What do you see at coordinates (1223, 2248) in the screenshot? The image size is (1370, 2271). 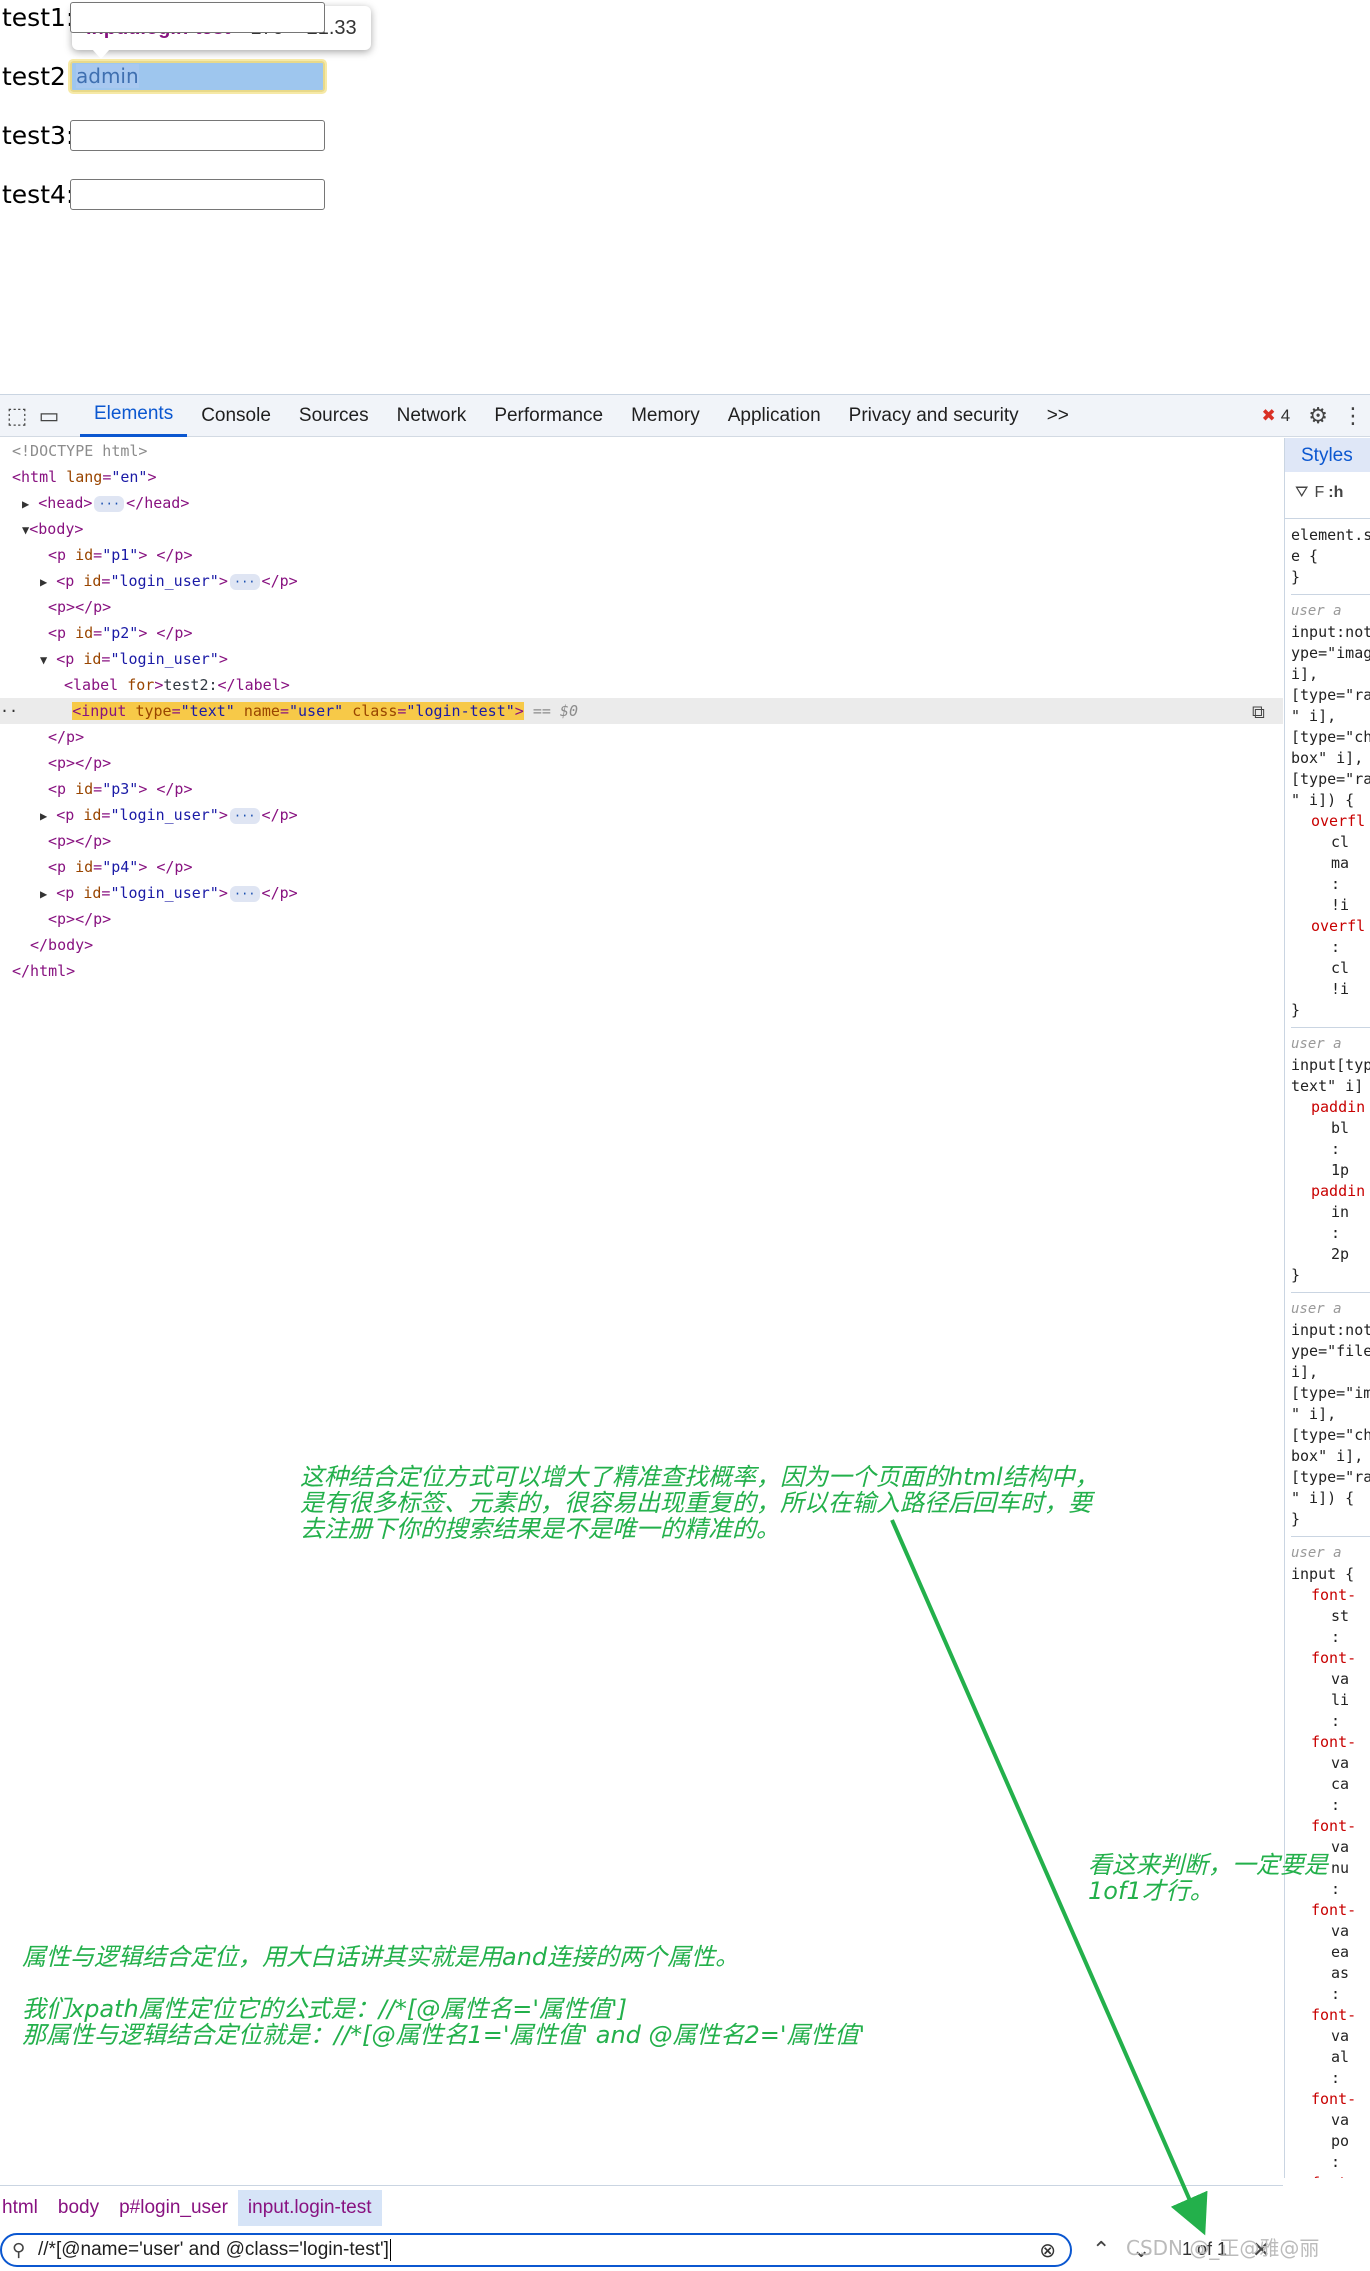 I see `watermark: CSDN @_正@雅@丽` at bounding box center [1223, 2248].